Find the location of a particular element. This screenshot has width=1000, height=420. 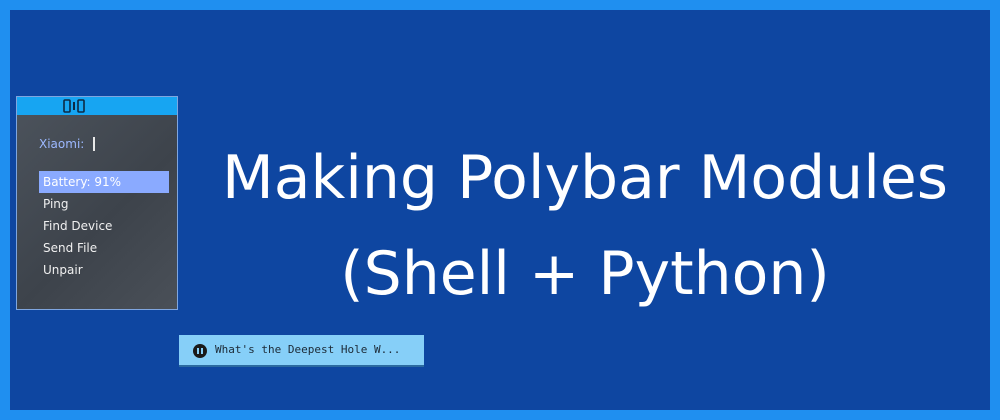

menu-prompt-label: Xiaomi: is located at coordinates (62, 144).